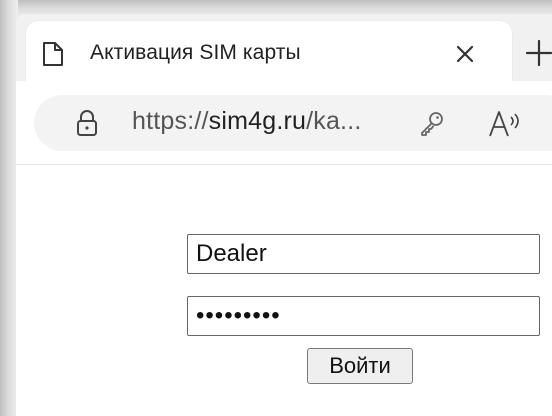  Describe the element at coordinates (465, 54) in the screenshot. I see `close-icon` at that location.